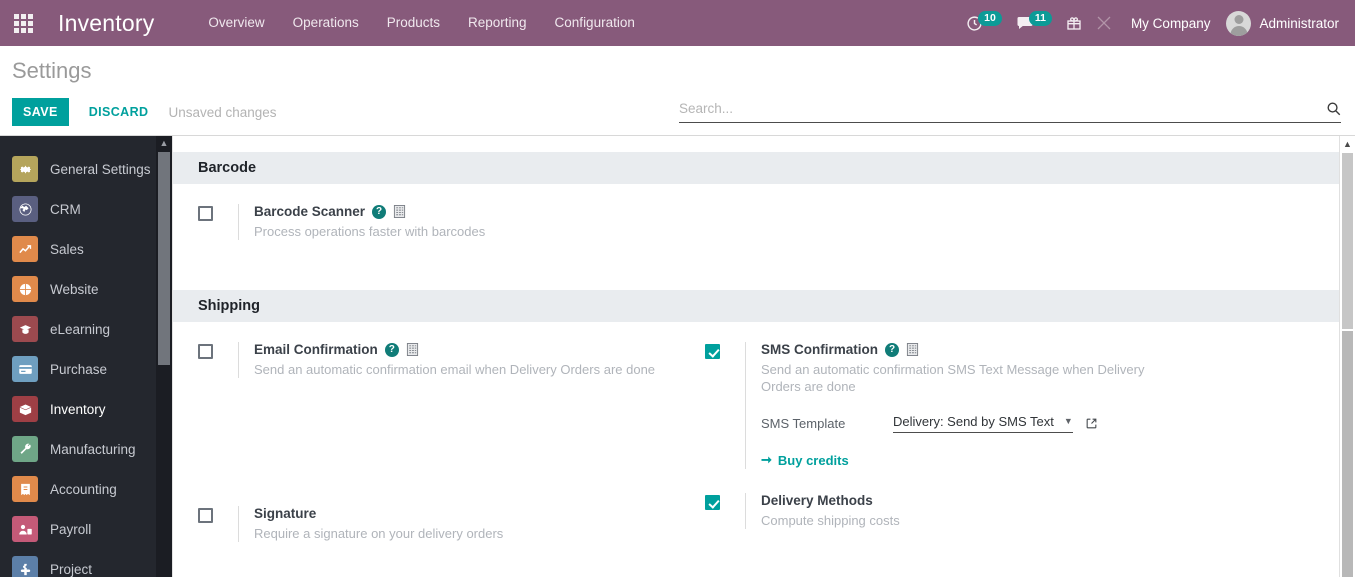  Describe the element at coordinates (78, 169) in the screenshot. I see `sidebar-item-general-settings: General Settings` at that location.